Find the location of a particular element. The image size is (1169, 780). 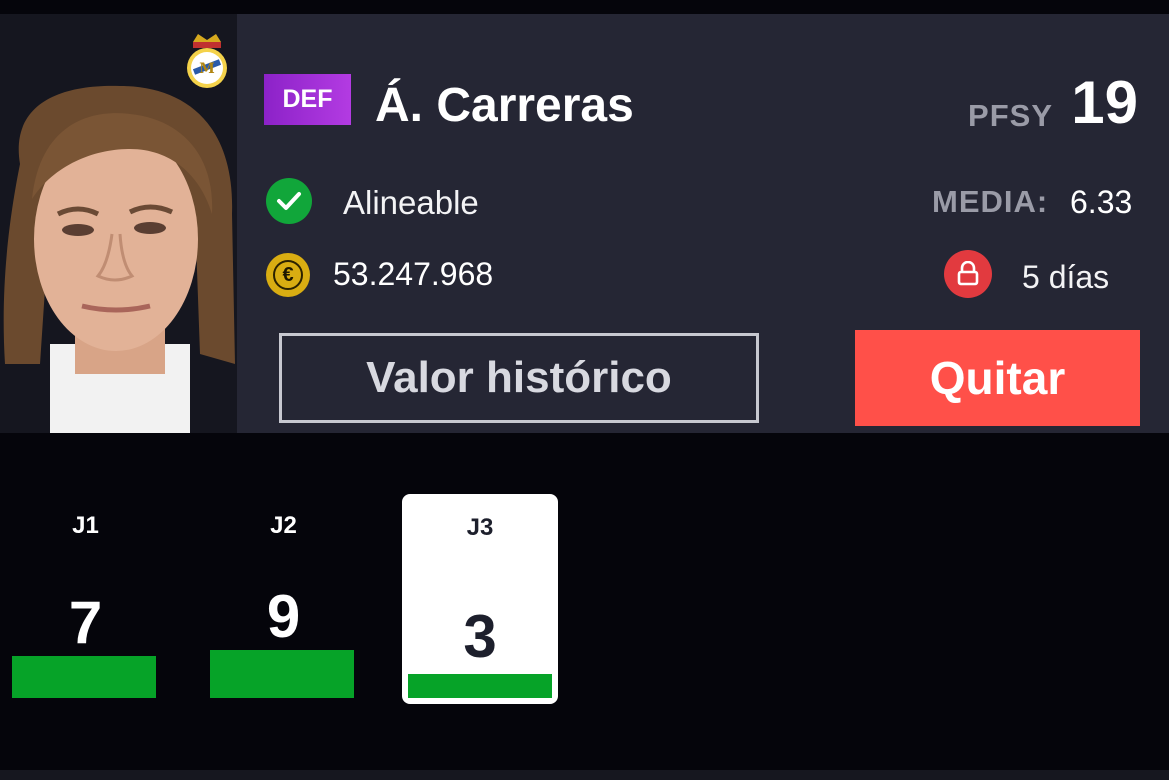

top-strip is located at coordinates (584, 7).